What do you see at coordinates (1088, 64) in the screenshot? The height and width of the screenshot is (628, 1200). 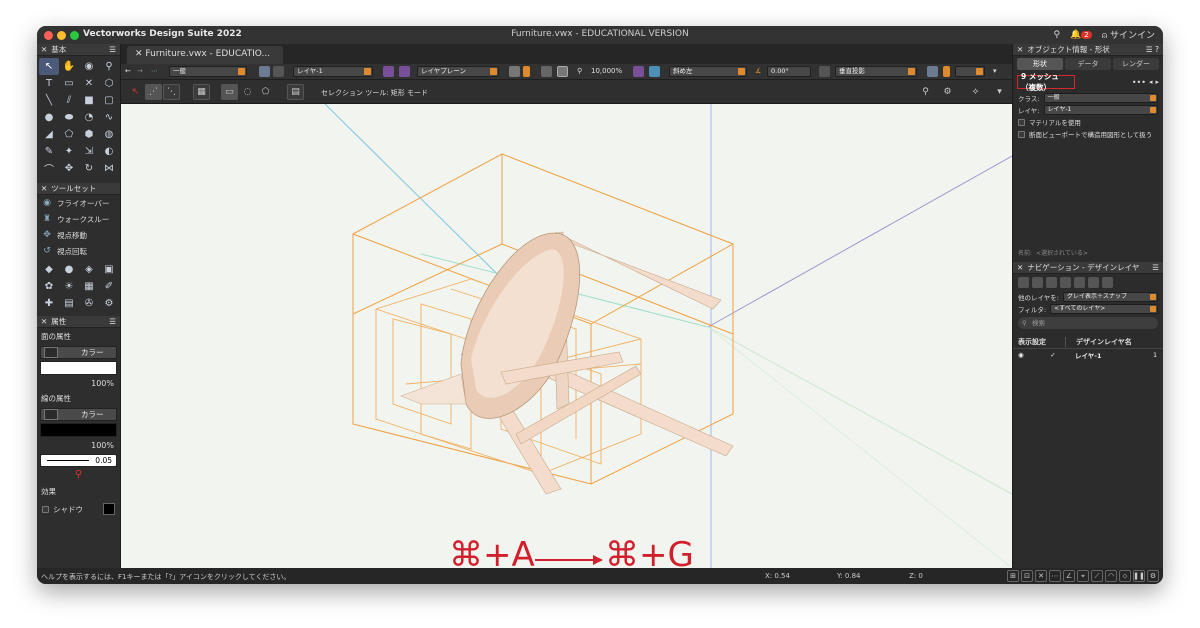 I see `tab-data: データ` at bounding box center [1088, 64].